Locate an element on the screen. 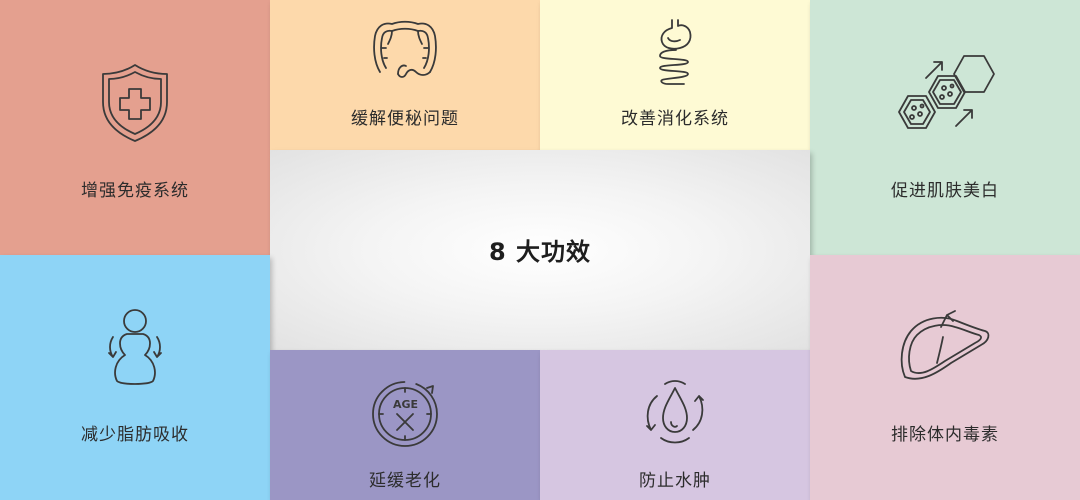 This screenshot has width=1080, height=500. tile-label: 防止水肿 is located at coordinates (675, 481).